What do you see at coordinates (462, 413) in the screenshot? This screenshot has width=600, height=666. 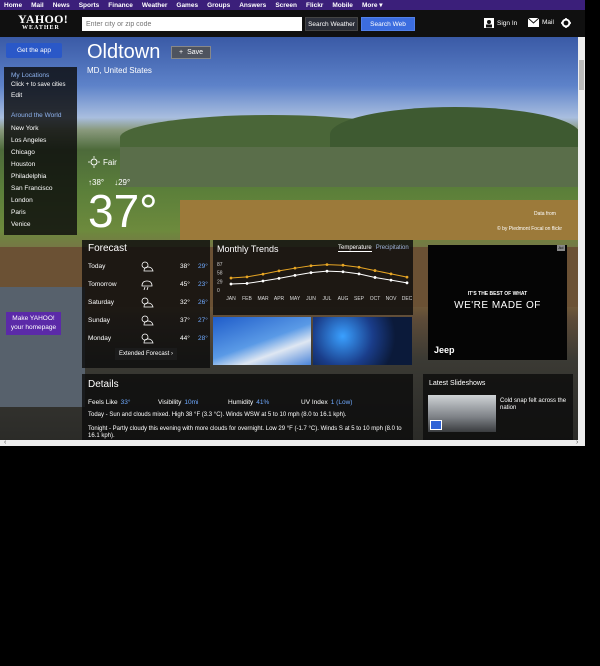 I see `slideshow-thumbnail` at bounding box center [462, 413].